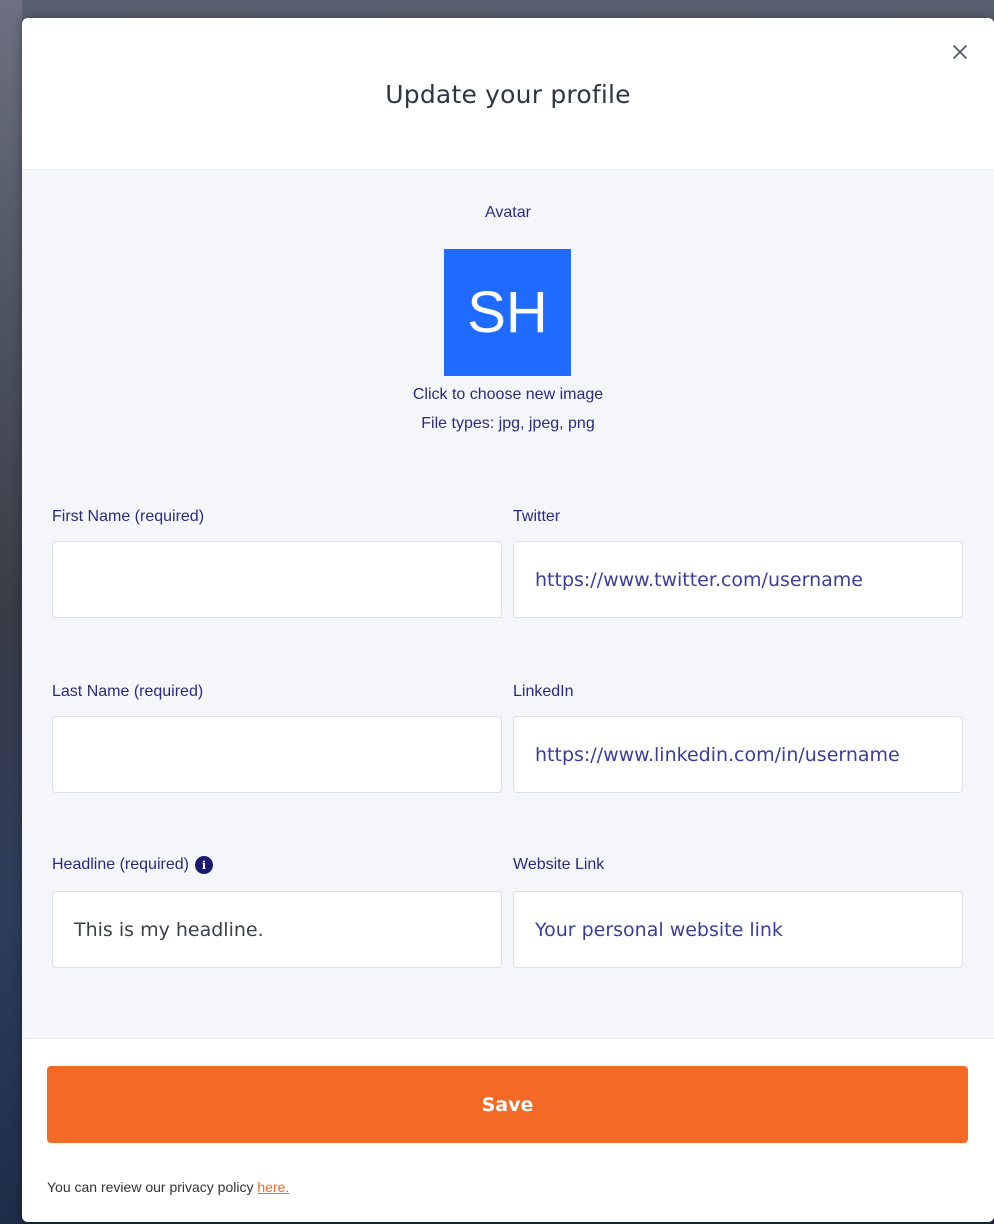 This screenshot has width=994, height=1224. I want to click on first-name-label-text: First Name (required), so click(128, 516).